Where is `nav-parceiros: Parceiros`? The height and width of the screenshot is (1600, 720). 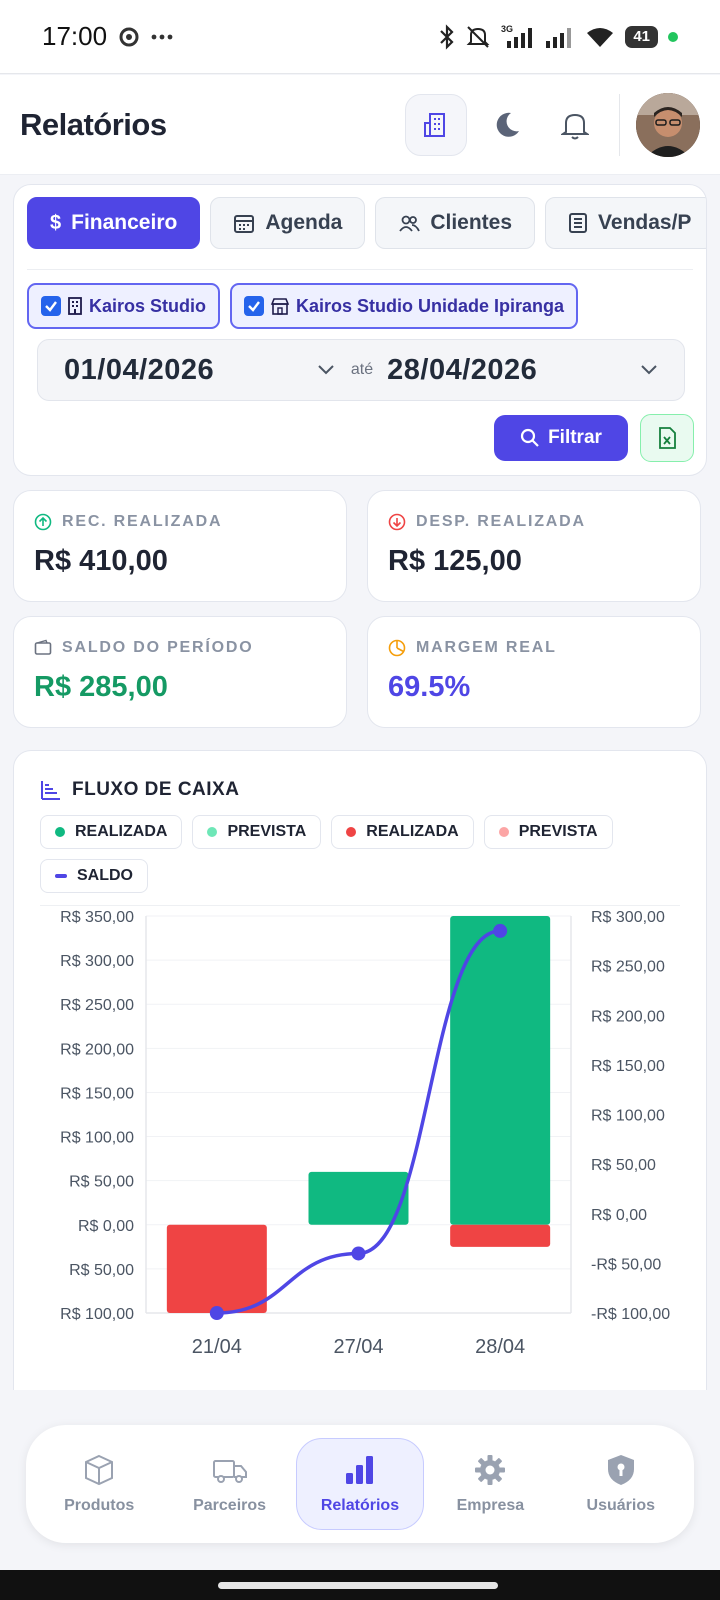 nav-parceiros: Parceiros is located at coordinates (230, 1484).